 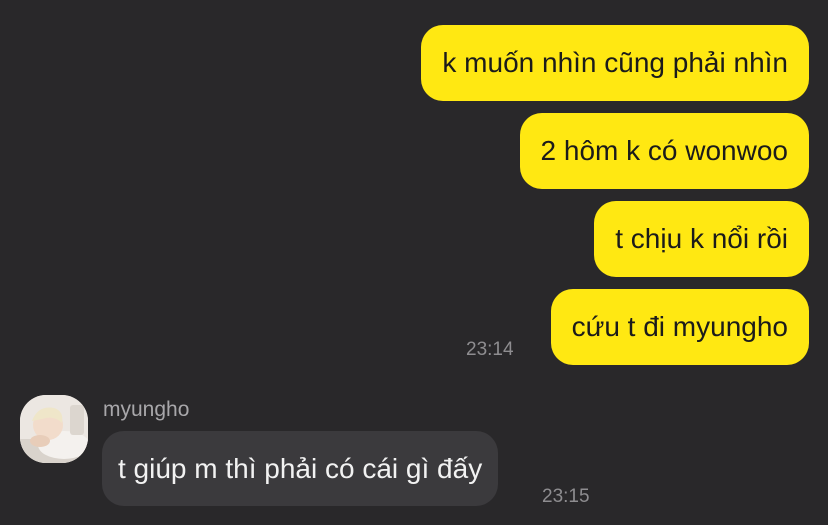 I want to click on outgoing-message-bubble: k muốn nhìn cũng phải nhìn, so click(x=615, y=63).